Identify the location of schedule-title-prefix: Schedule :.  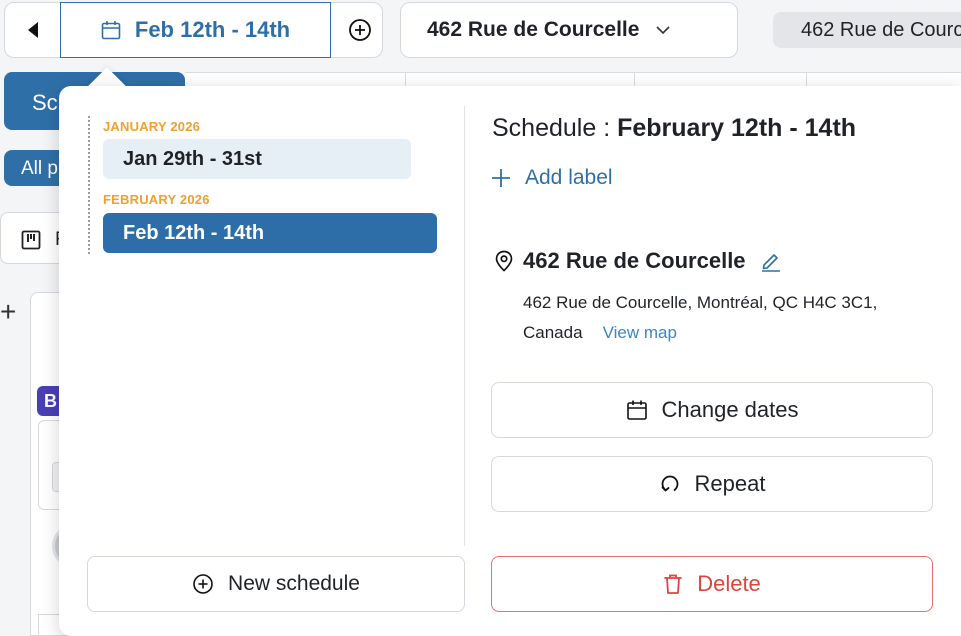
(555, 128).